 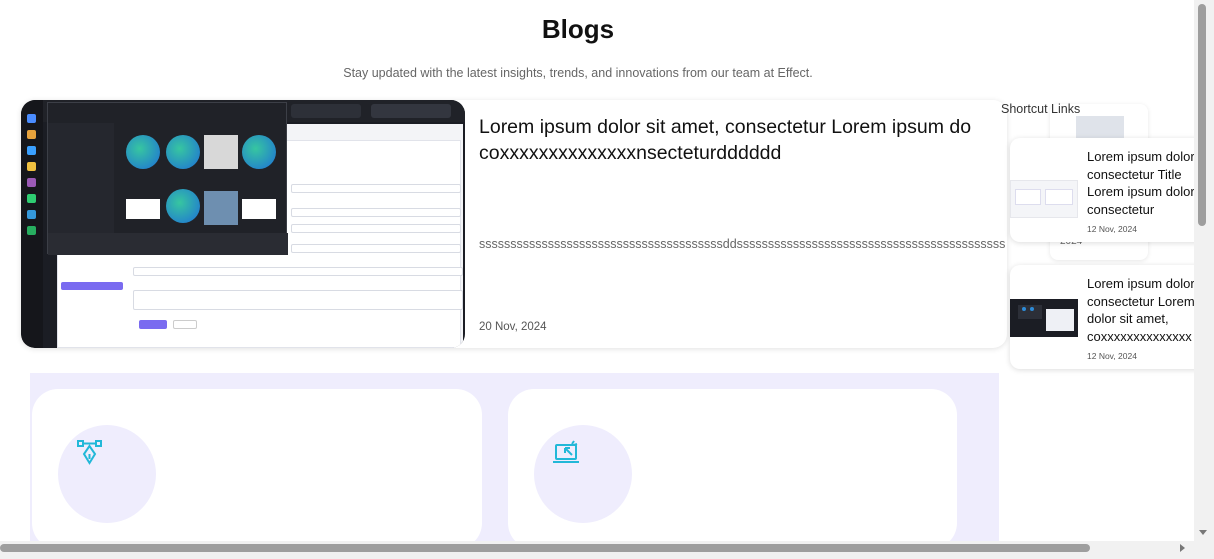 What do you see at coordinates (1041, 109) in the screenshot?
I see `shortcut-links-heading: Shortcut Links` at bounding box center [1041, 109].